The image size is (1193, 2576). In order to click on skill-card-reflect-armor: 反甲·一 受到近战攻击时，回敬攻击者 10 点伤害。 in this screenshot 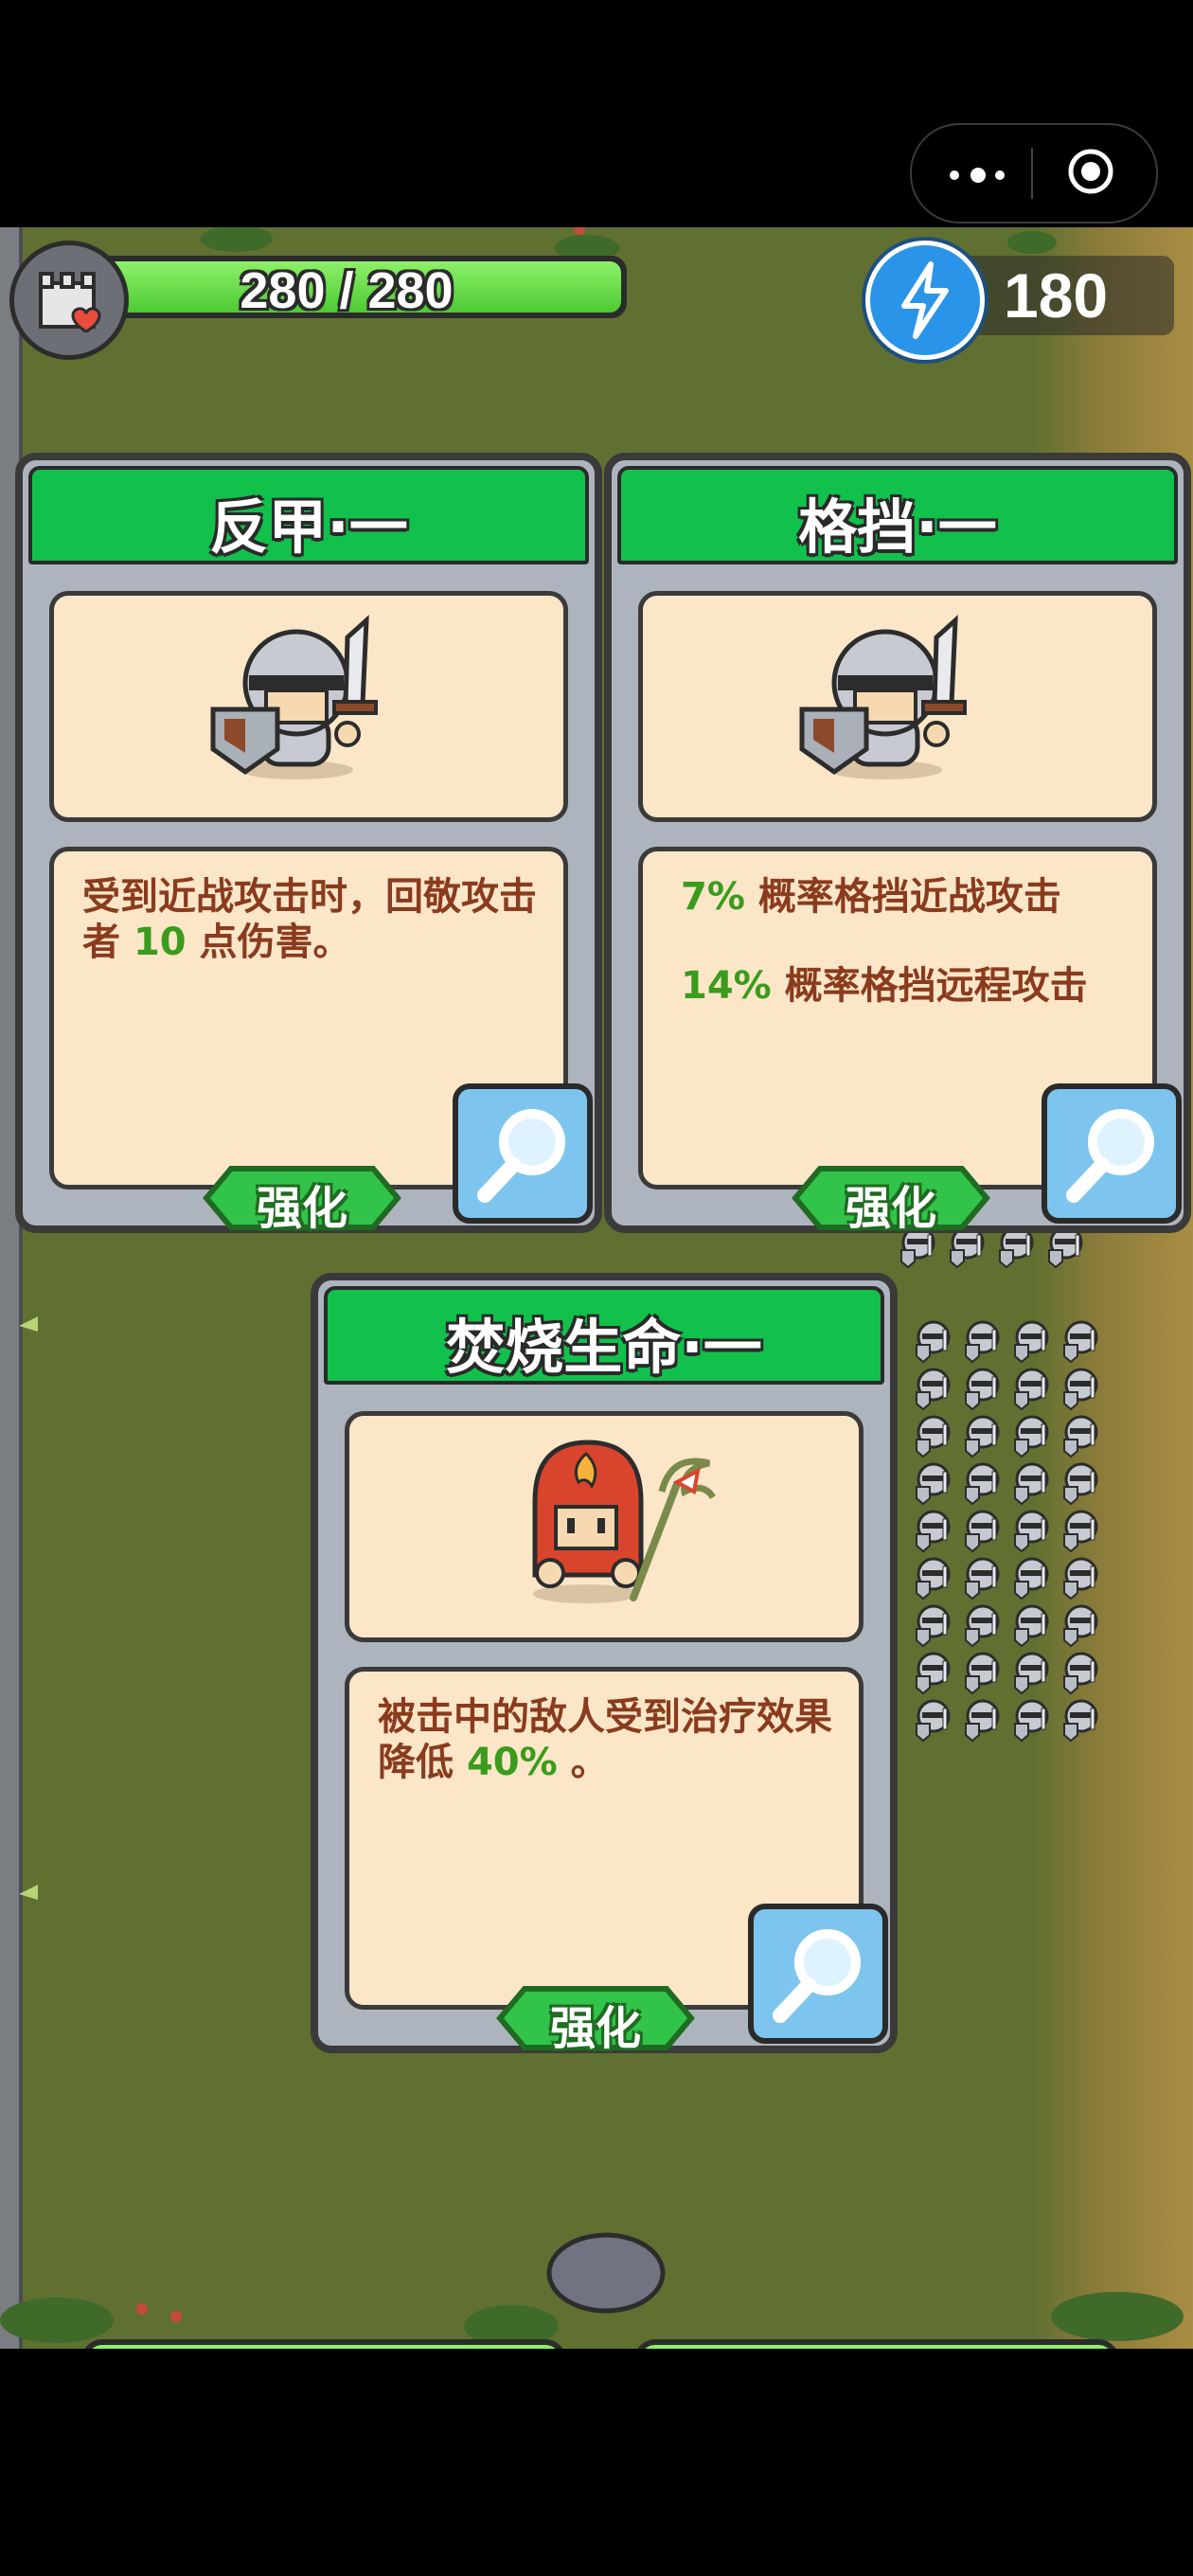, I will do `click(308, 843)`.